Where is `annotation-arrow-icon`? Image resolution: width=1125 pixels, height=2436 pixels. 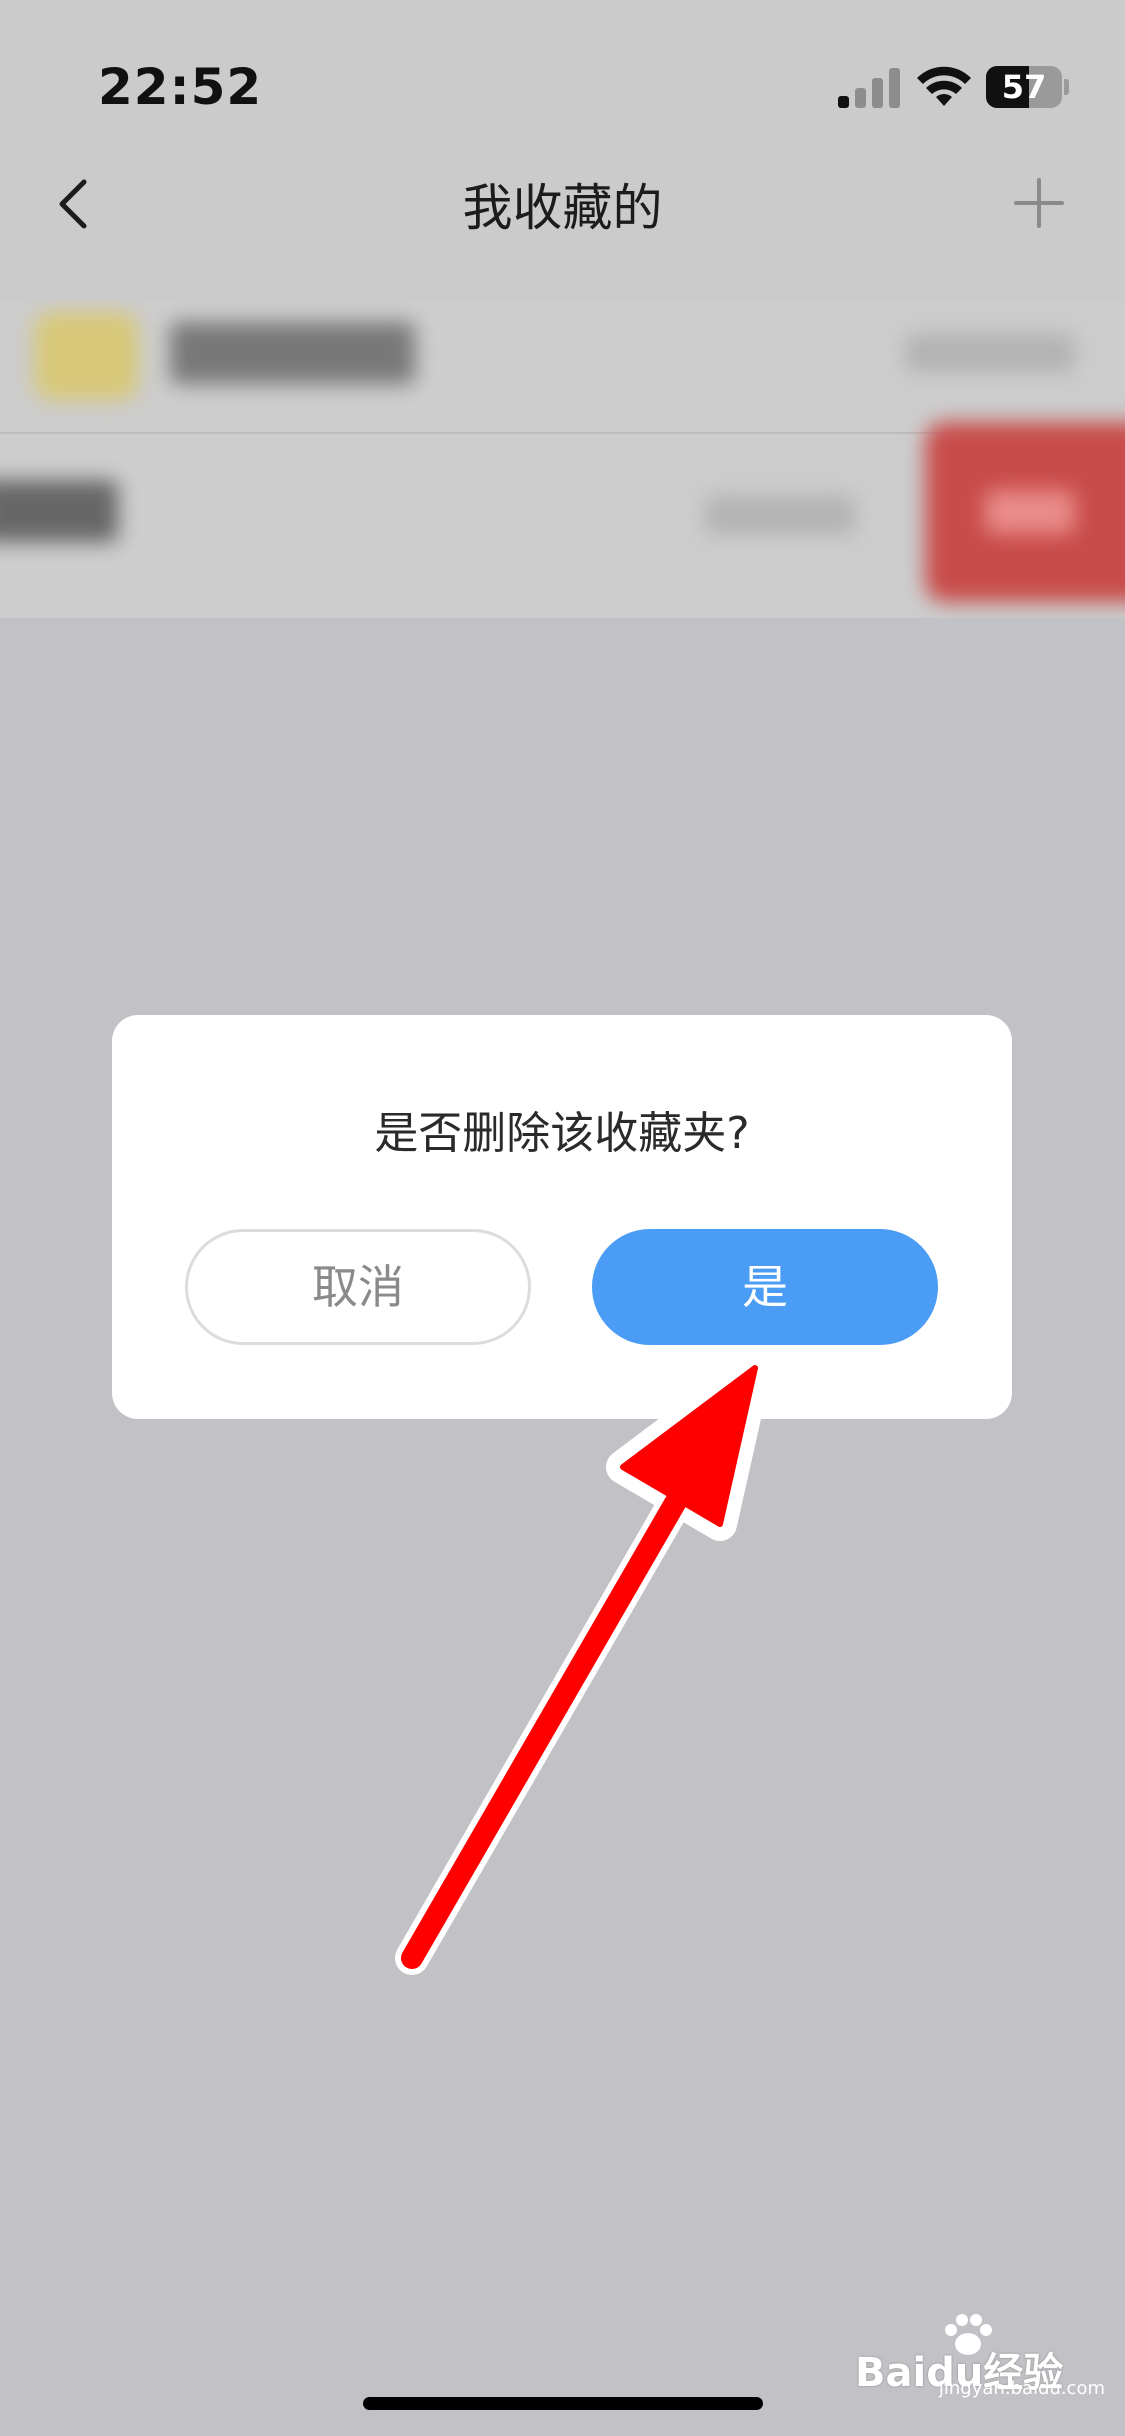 annotation-arrow-icon is located at coordinates (583, 1663).